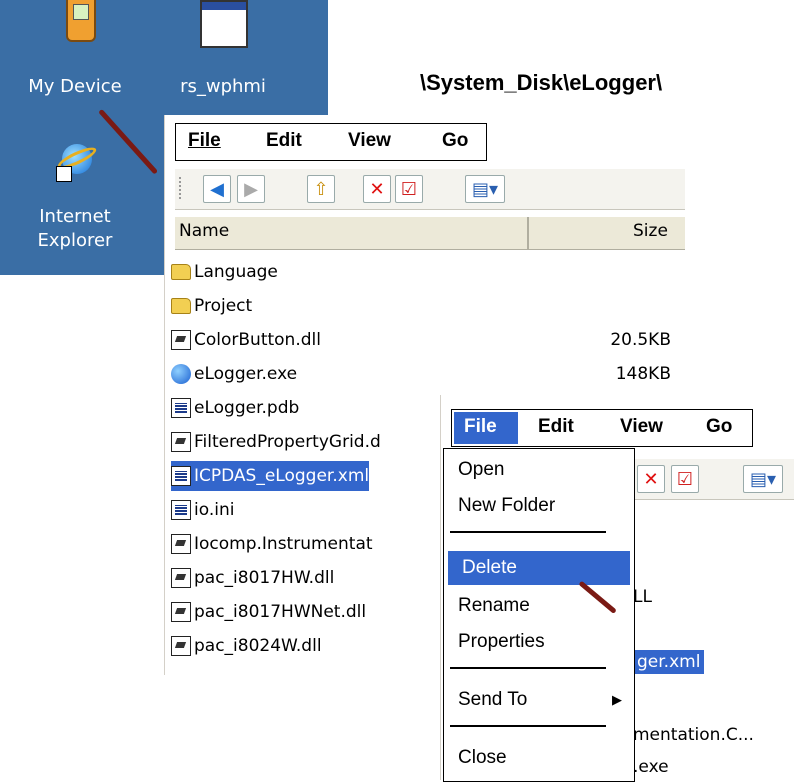 The image size is (794, 782). Describe the element at coordinates (430, 189) in the screenshot. I see `explorer-toolbar: ◀ ▶ ⇧ ✕ ☑ ▤▾` at that location.